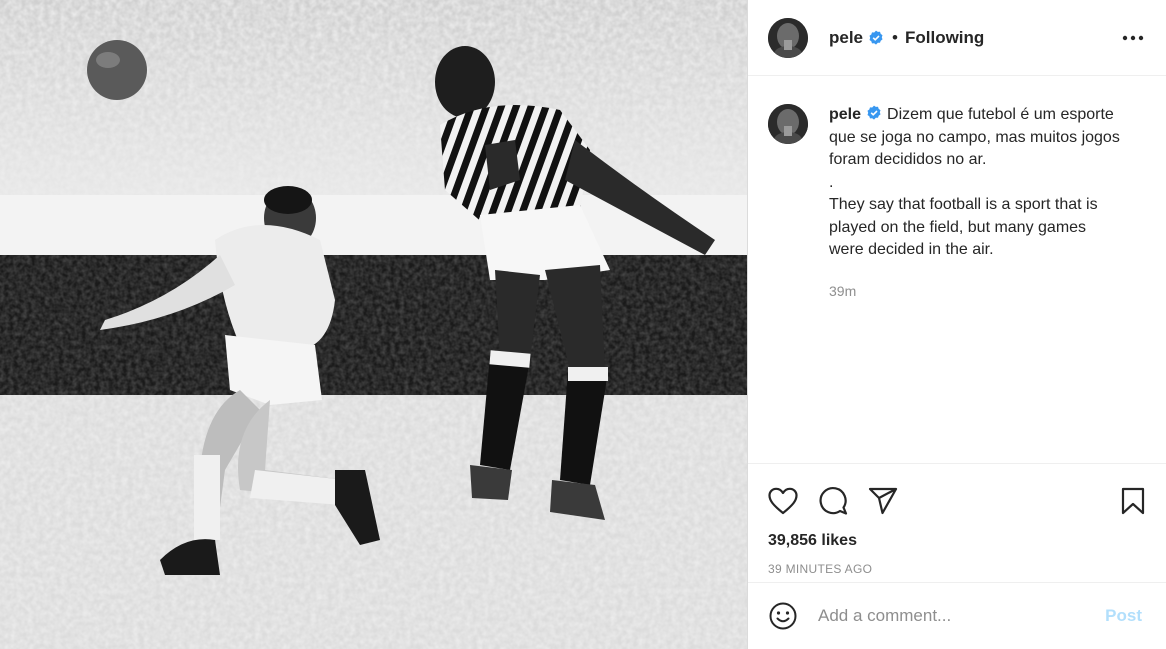 This screenshot has height=649, width=1166. I want to click on caption-username: pele, so click(845, 114).